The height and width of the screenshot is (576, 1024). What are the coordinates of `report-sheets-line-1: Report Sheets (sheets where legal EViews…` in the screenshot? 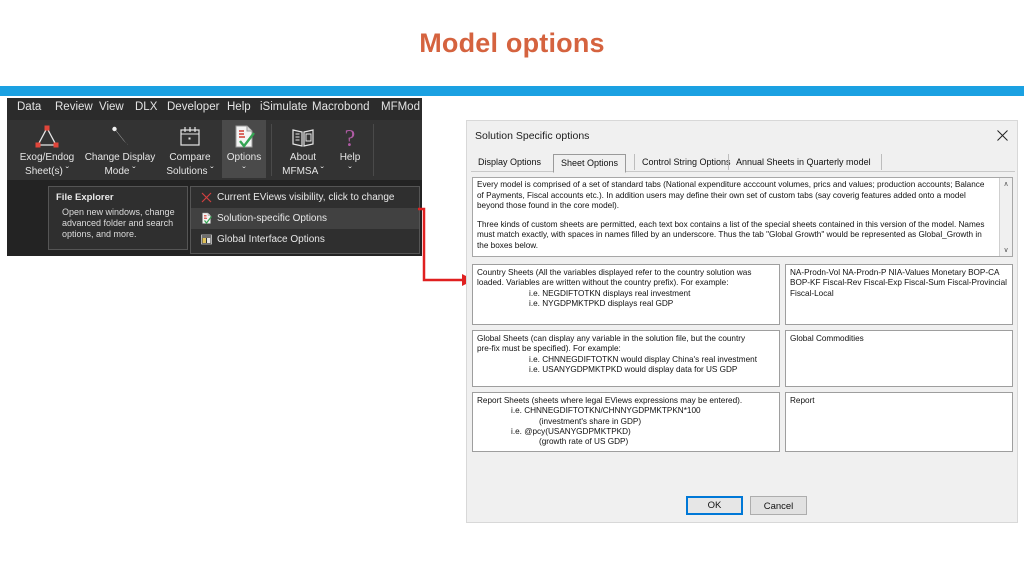 It's located at (610, 400).